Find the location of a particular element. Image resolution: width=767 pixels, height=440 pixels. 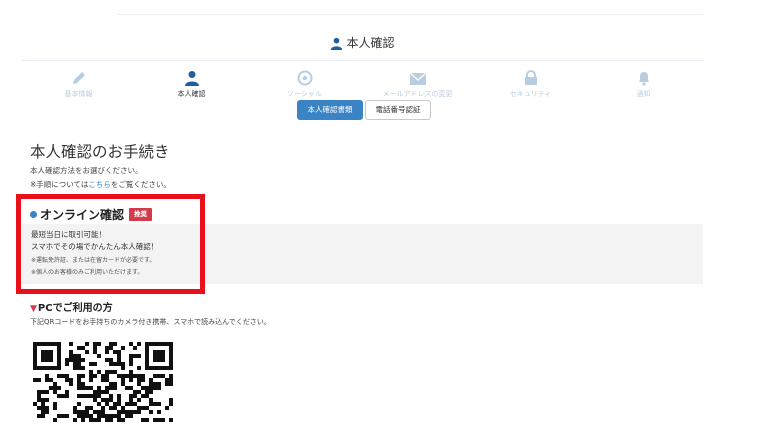

social-icon is located at coordinates (304, 78).